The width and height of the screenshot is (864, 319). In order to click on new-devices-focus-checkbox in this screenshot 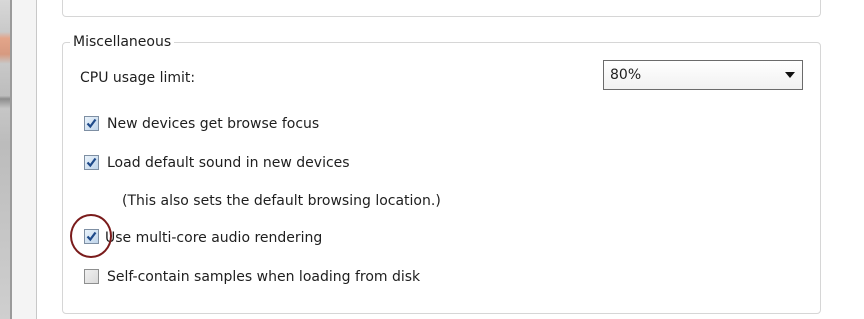, I will do `click(91, 123)`.